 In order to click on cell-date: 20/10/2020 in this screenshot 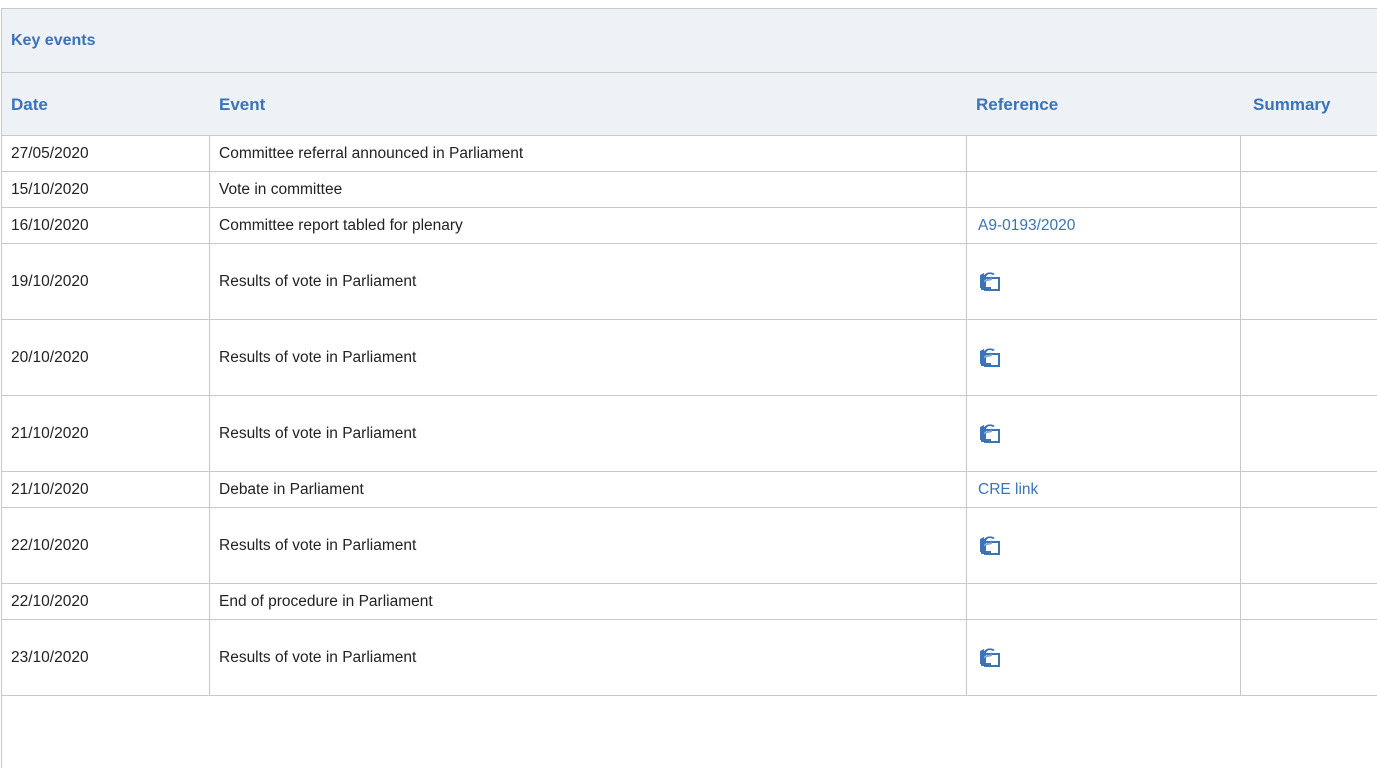, I will do `click(106, 357)`.